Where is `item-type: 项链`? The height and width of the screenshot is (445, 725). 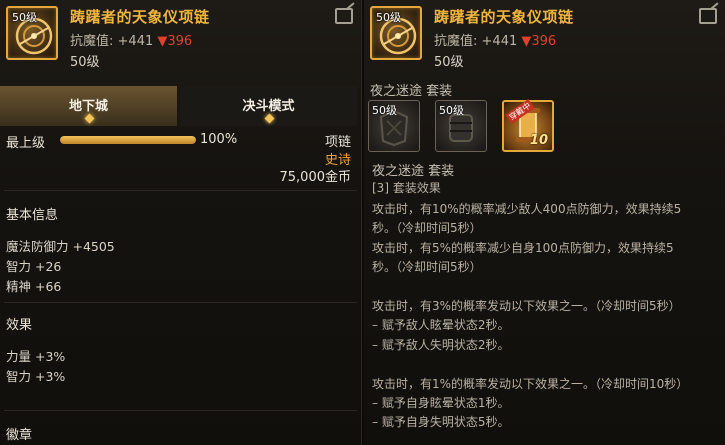 item-type: 项链 is located at coordinates (337, 142).